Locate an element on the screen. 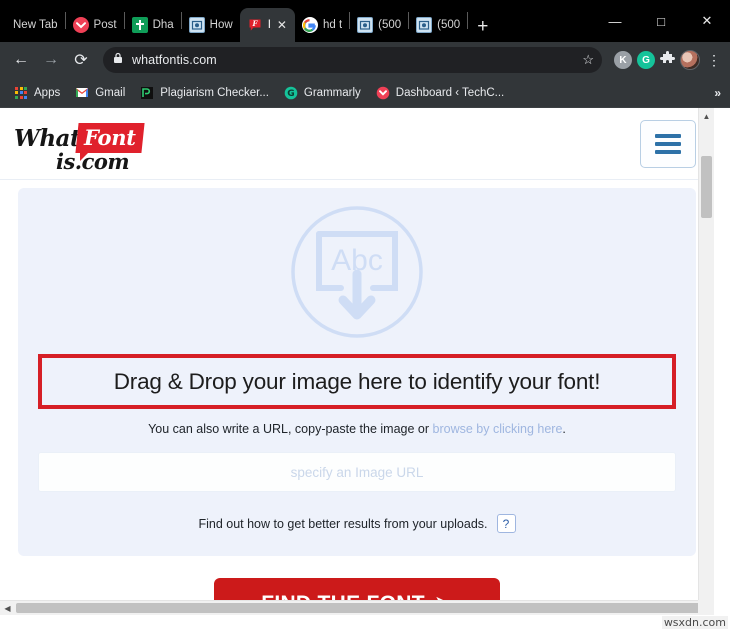 This screenshot has width=730, height=630. tab-label: New Tab is located at coordinates (35, 25).